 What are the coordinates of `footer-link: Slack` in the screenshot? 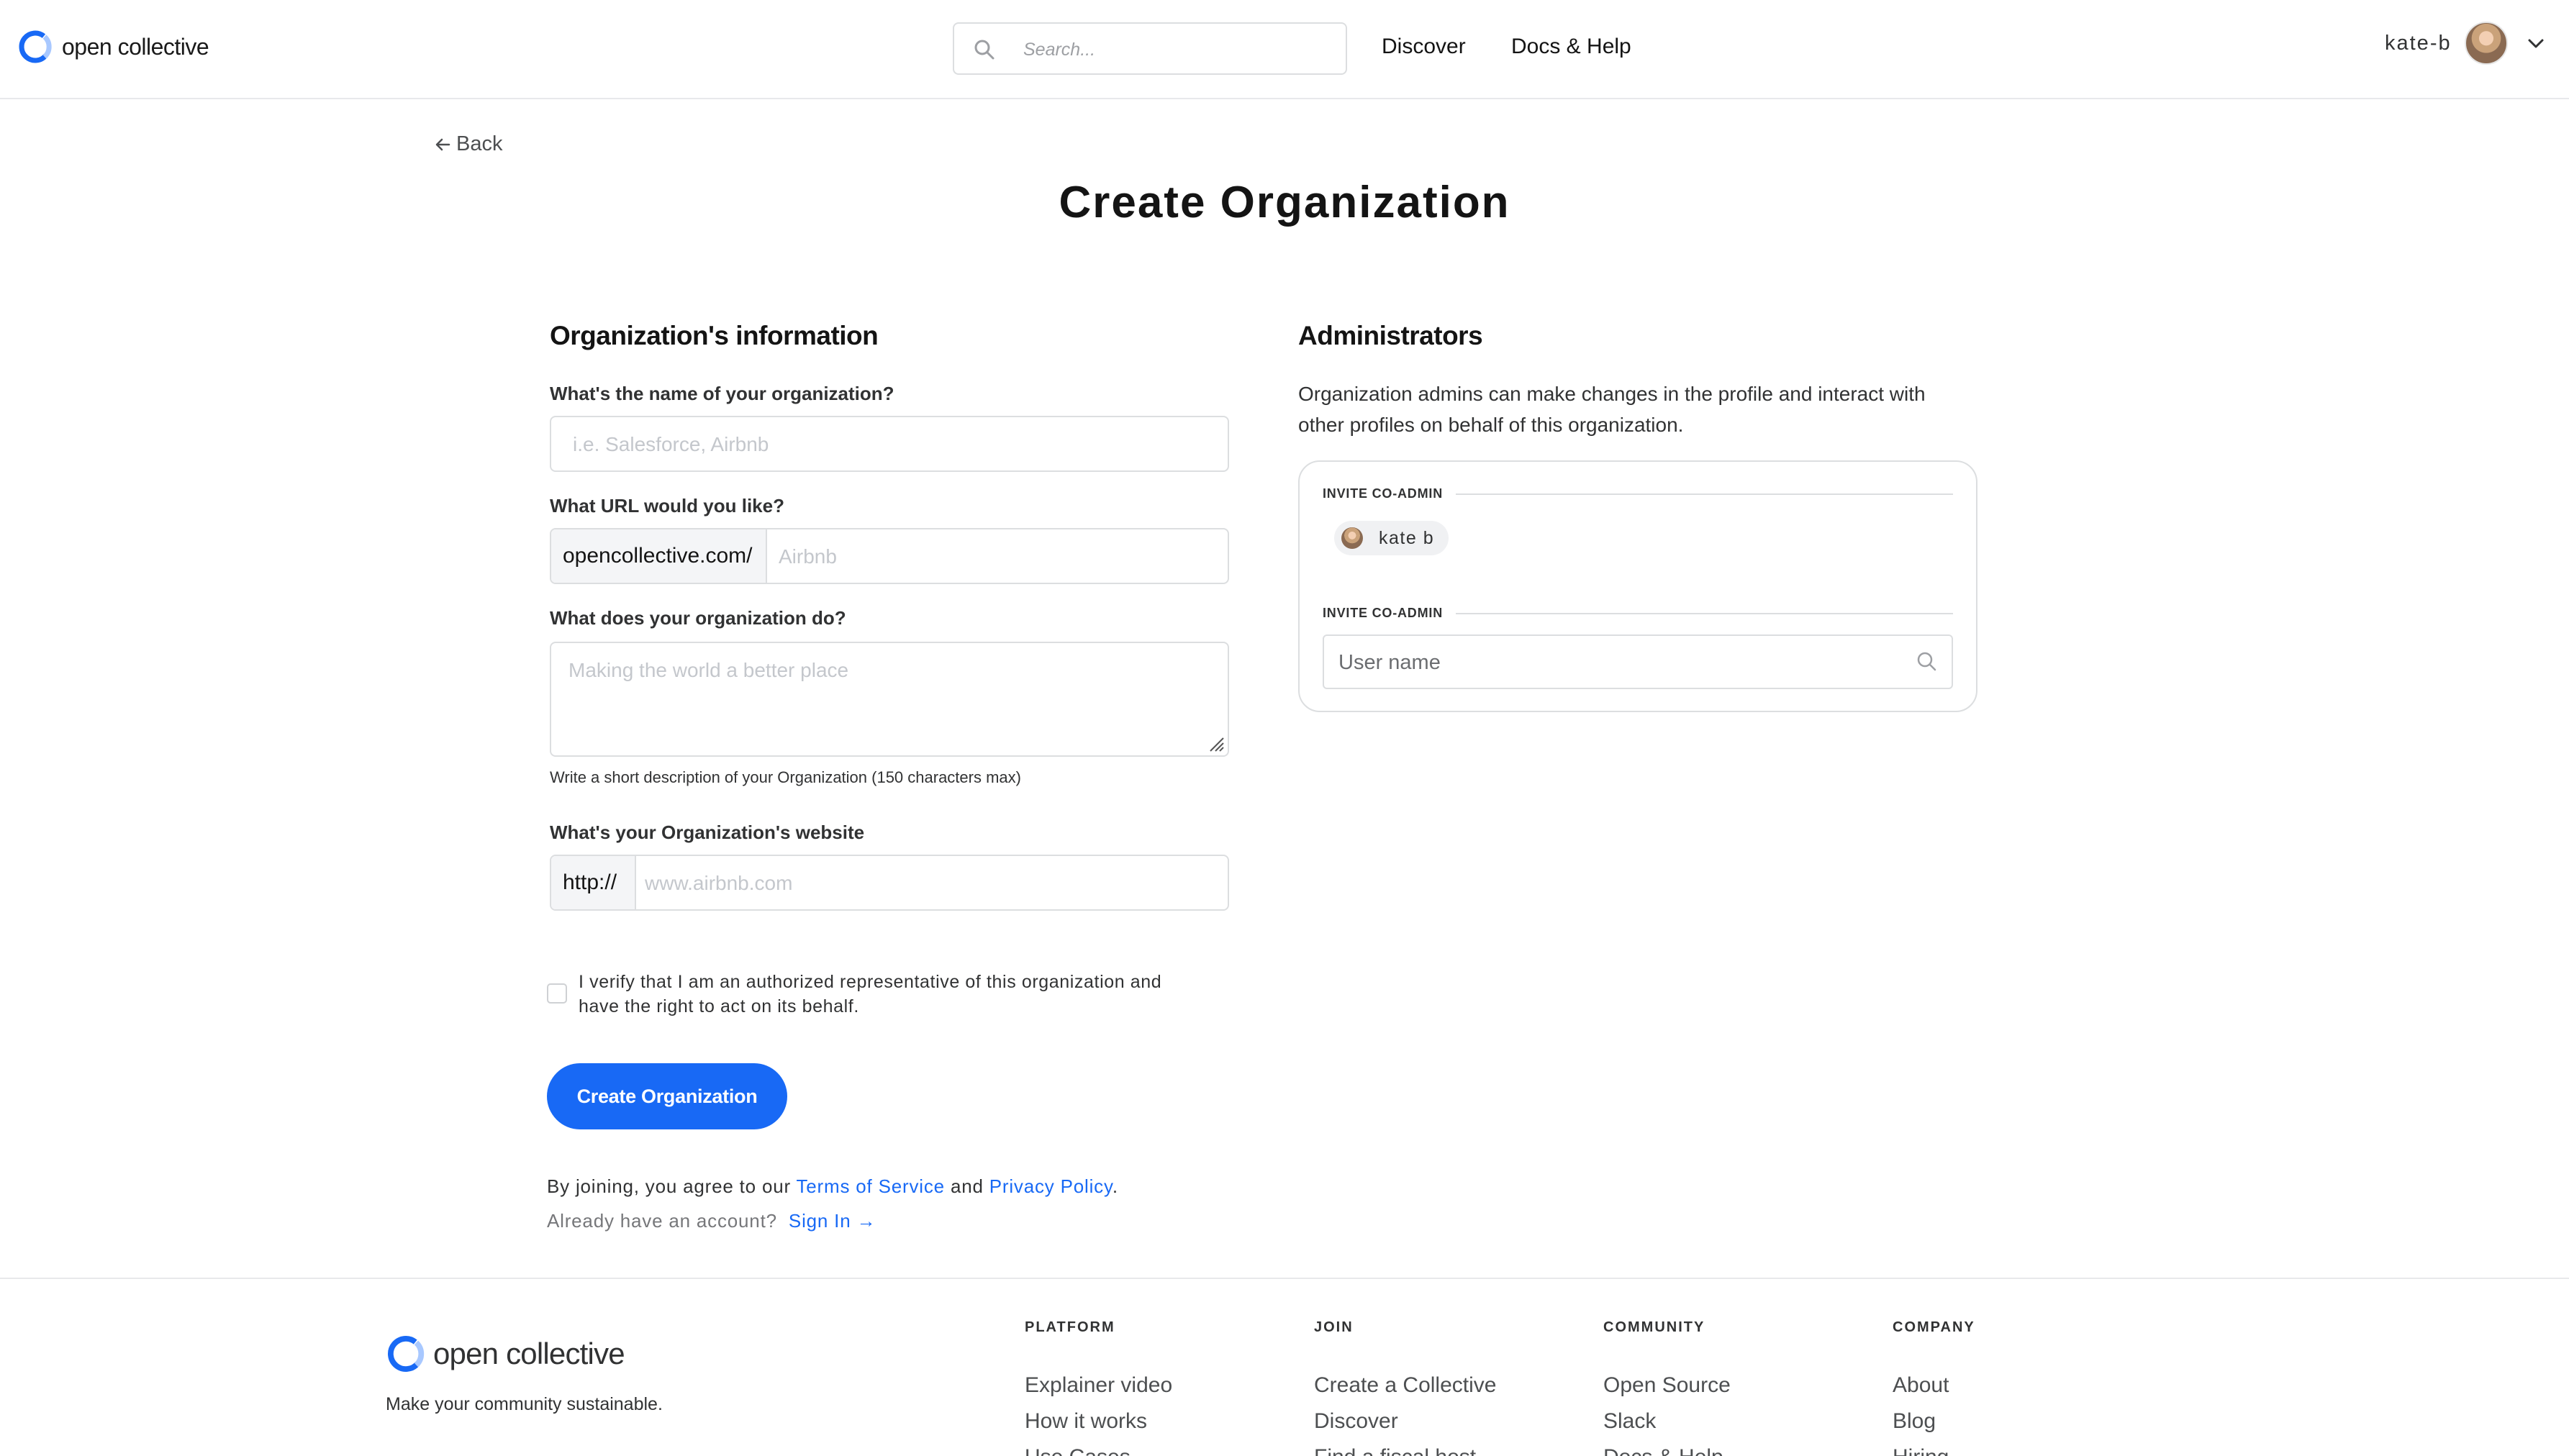 It's located at (1667, 1421).